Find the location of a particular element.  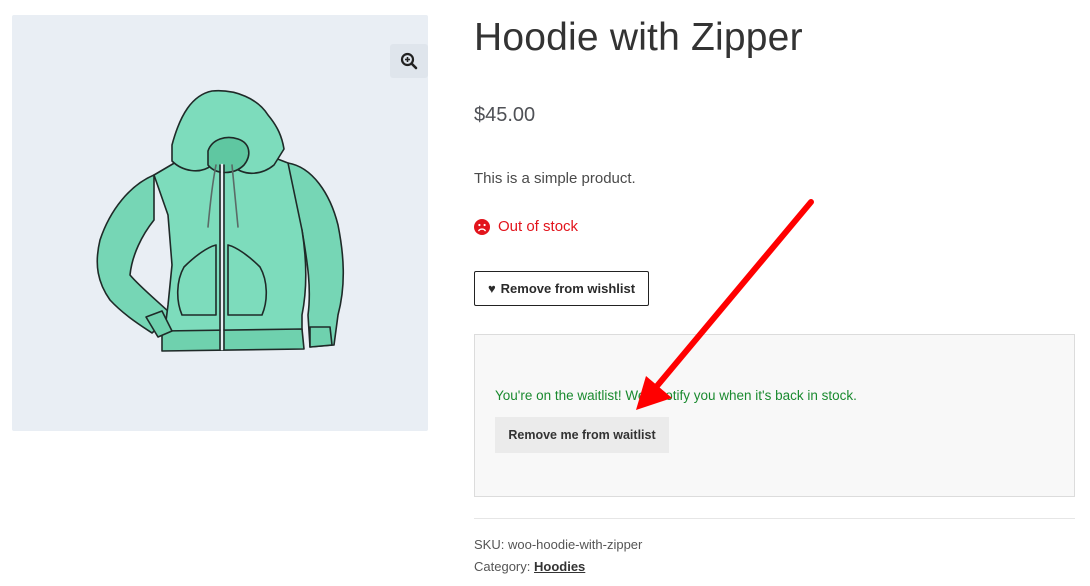

stock-status-text: Out of stock is located at coordinates (538, 226).